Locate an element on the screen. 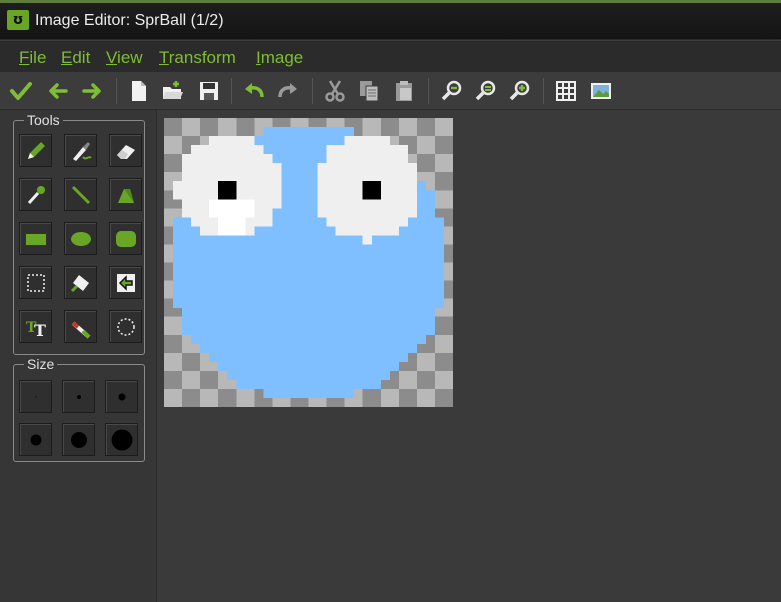  cut-icon is located at coordinates (335, 91).